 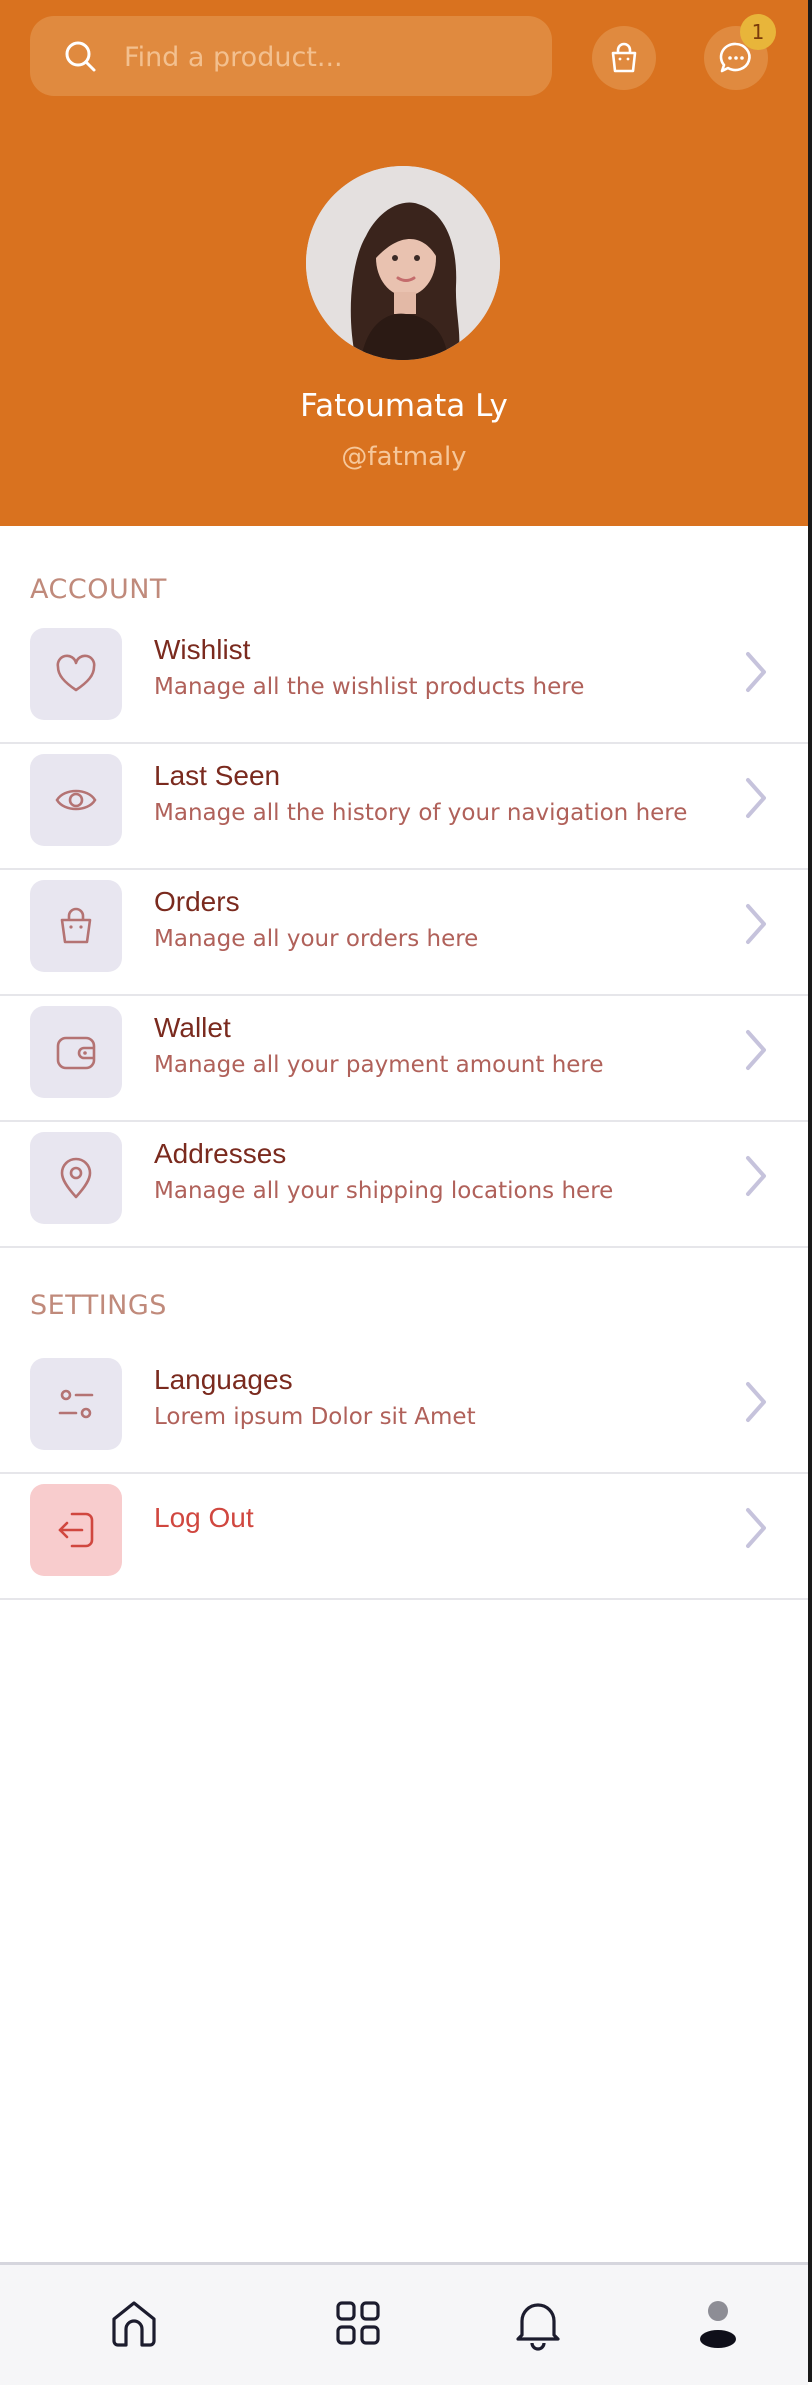 I want to click on wallet-icon, so click(x=76, y=1053).